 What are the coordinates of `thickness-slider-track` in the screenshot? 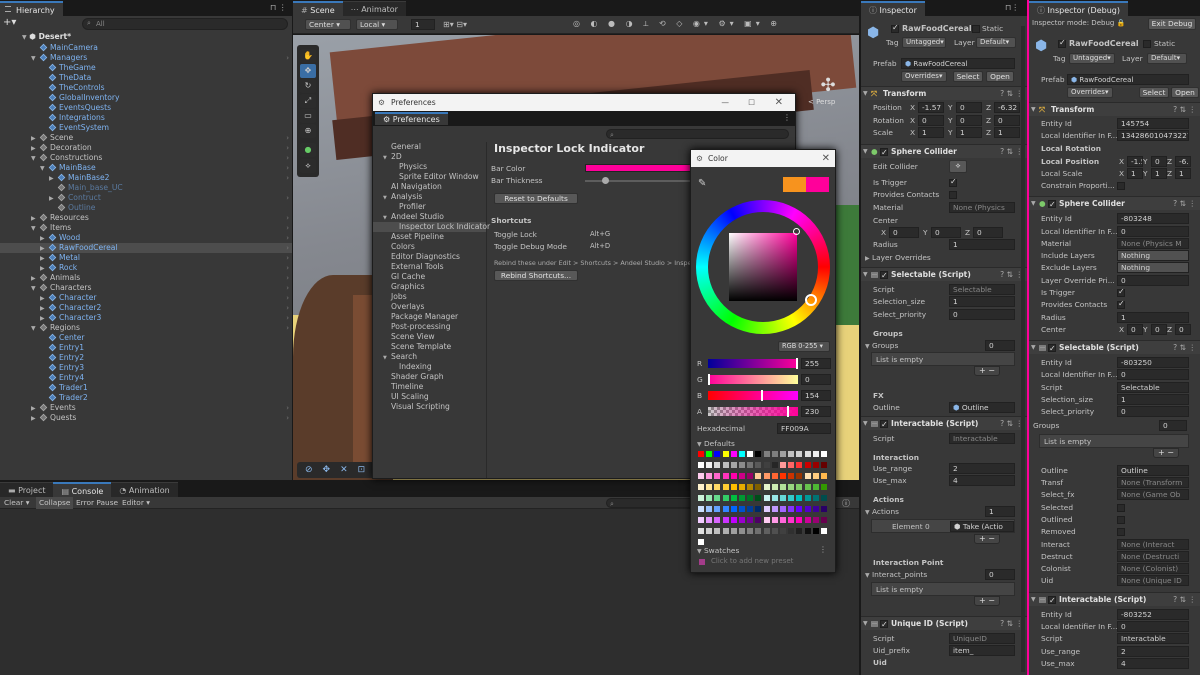 It's located at (638, 181).